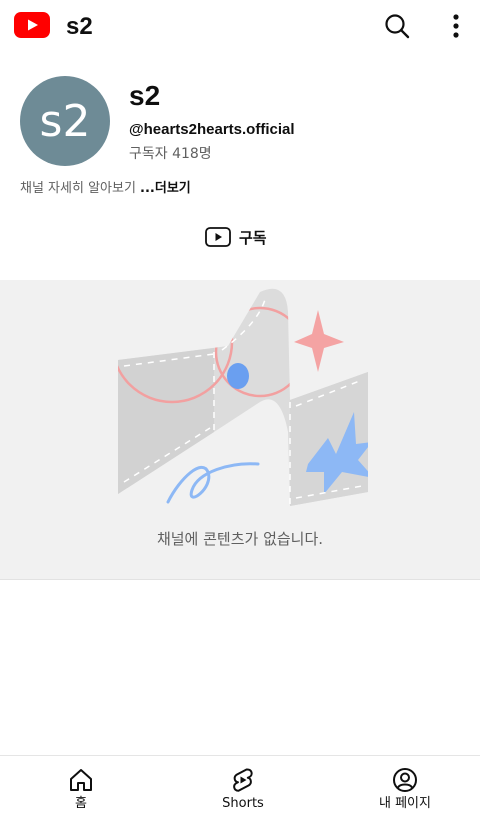 Image resolution: width=480 pixels, height=818 pixels. I want to click on channel-handle: @hearts2hearts.official, so click(212, 129).